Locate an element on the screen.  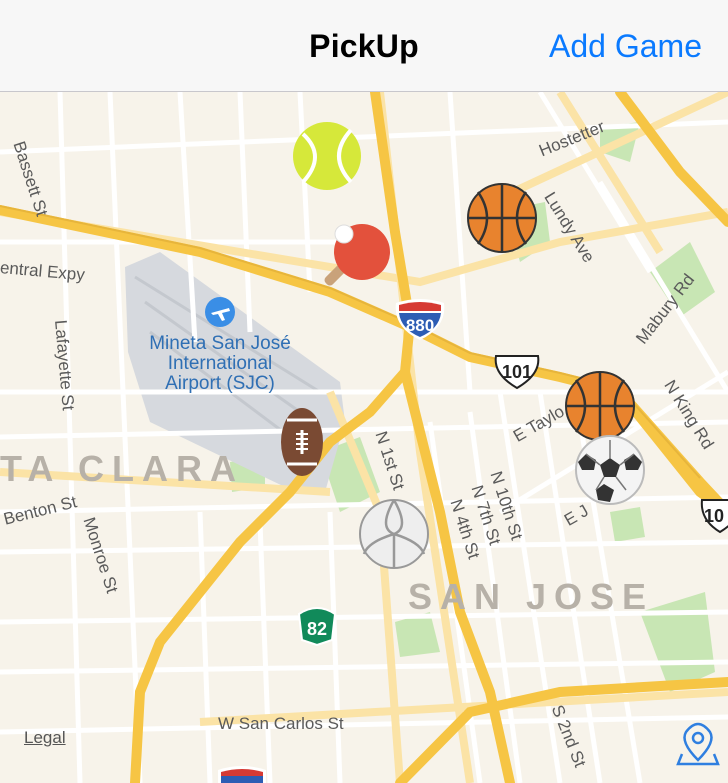
legal-link: Legal is located at coordinates (45, 738).